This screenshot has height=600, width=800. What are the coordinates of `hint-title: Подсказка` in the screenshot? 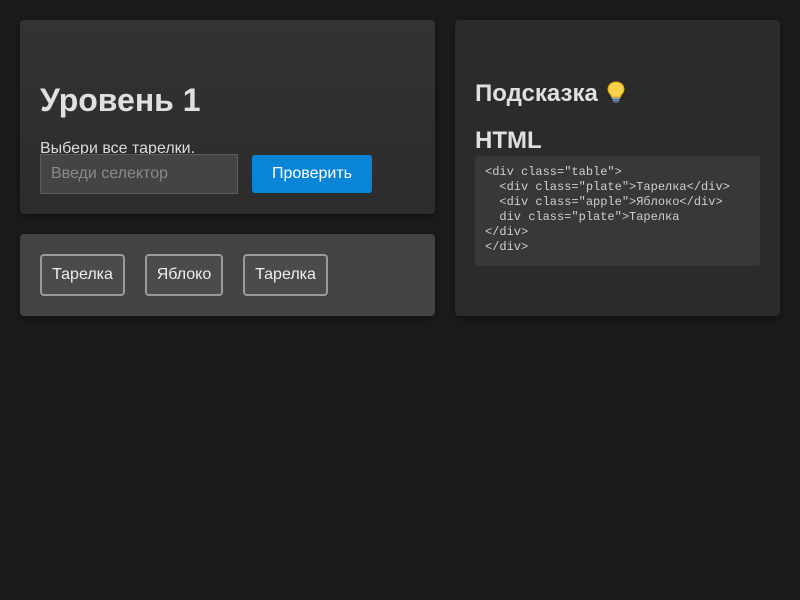 It's located at (550, 95).